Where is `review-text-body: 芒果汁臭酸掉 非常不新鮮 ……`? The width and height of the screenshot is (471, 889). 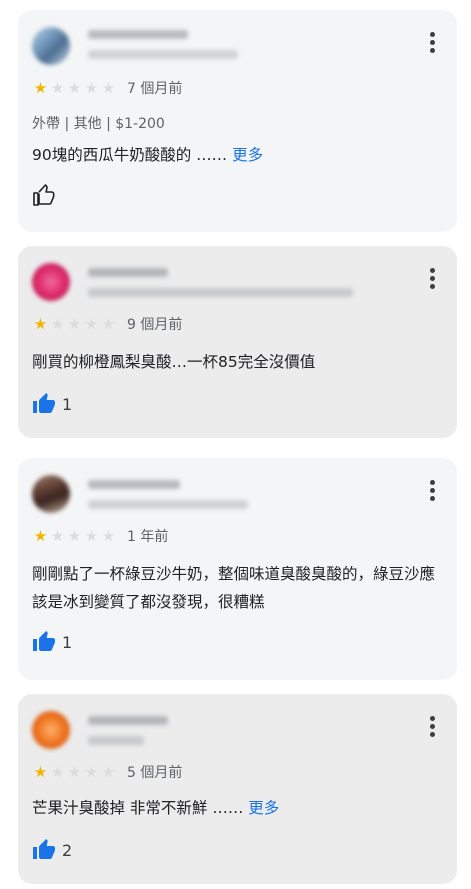
review-text-body: 芒果汁臭酸掉 非常不新鮮 …… is located at coordinates (140, 808).